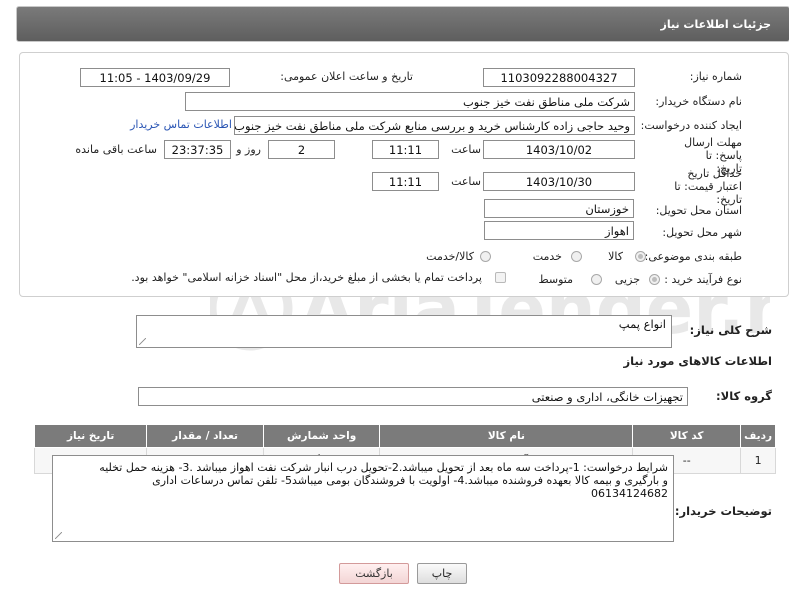  Describe the element at coordinates (730, 330) in the screenshot. I see `summary-label: شرح کلی نیاز:` at that location.